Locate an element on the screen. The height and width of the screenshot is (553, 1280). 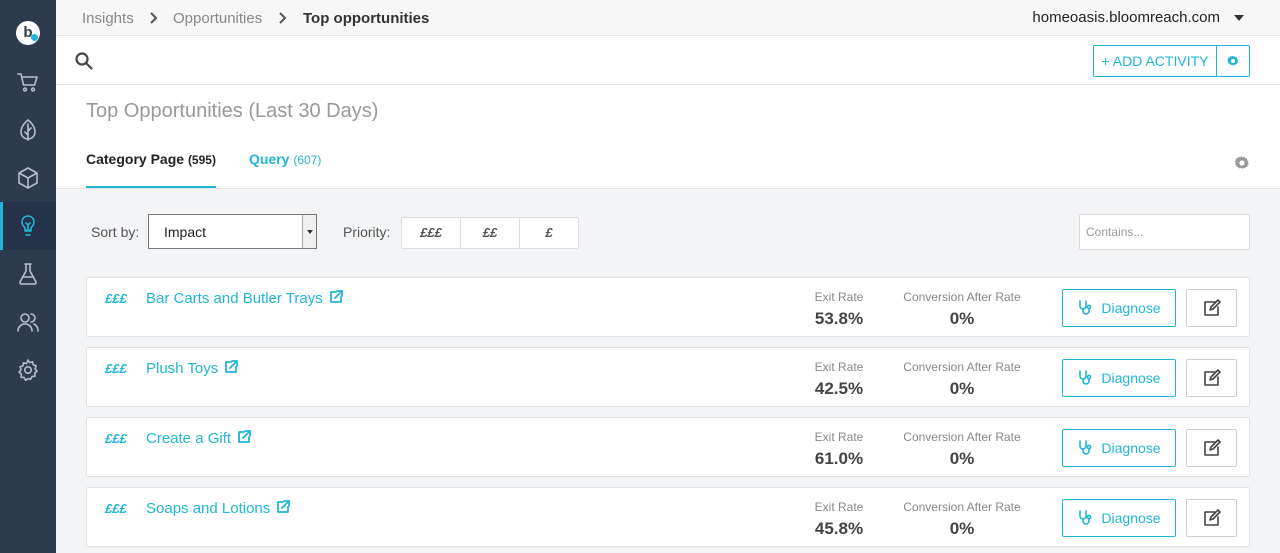
logo-letter: b is located at coordinates (28, 32).